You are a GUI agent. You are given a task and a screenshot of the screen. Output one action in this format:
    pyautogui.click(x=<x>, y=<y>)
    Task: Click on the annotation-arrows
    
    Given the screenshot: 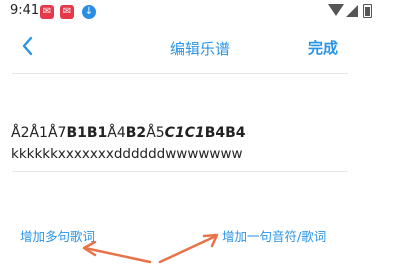 What is the action you would take?
    pyautogui.click(x=150, y=248)
    